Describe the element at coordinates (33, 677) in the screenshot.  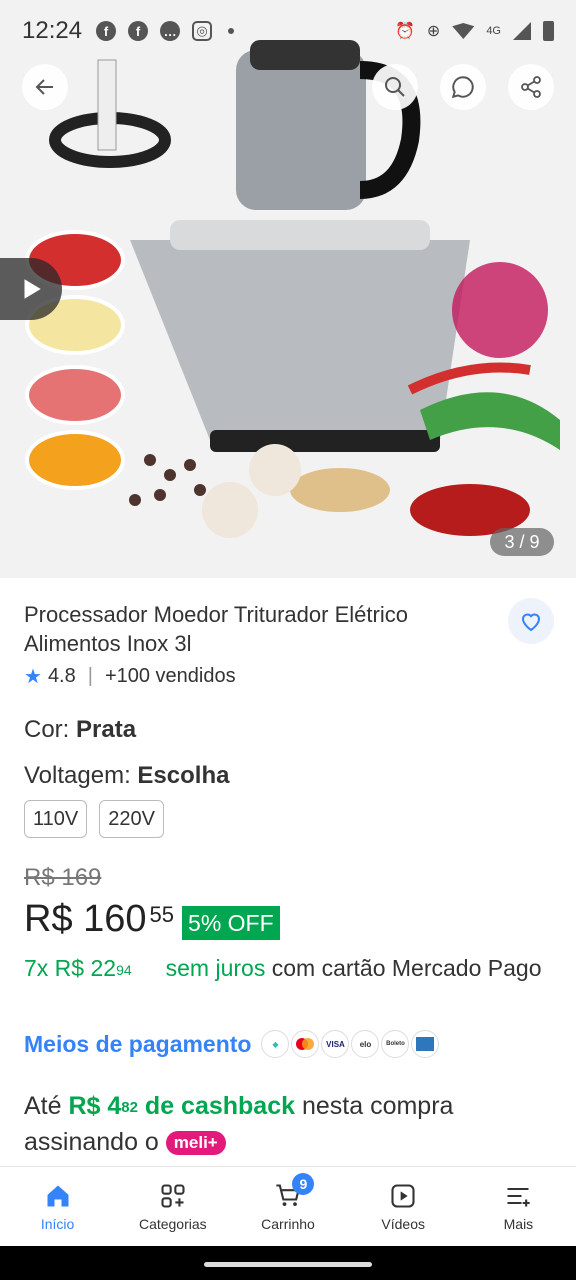
I see `star-icon: ★` at that location.